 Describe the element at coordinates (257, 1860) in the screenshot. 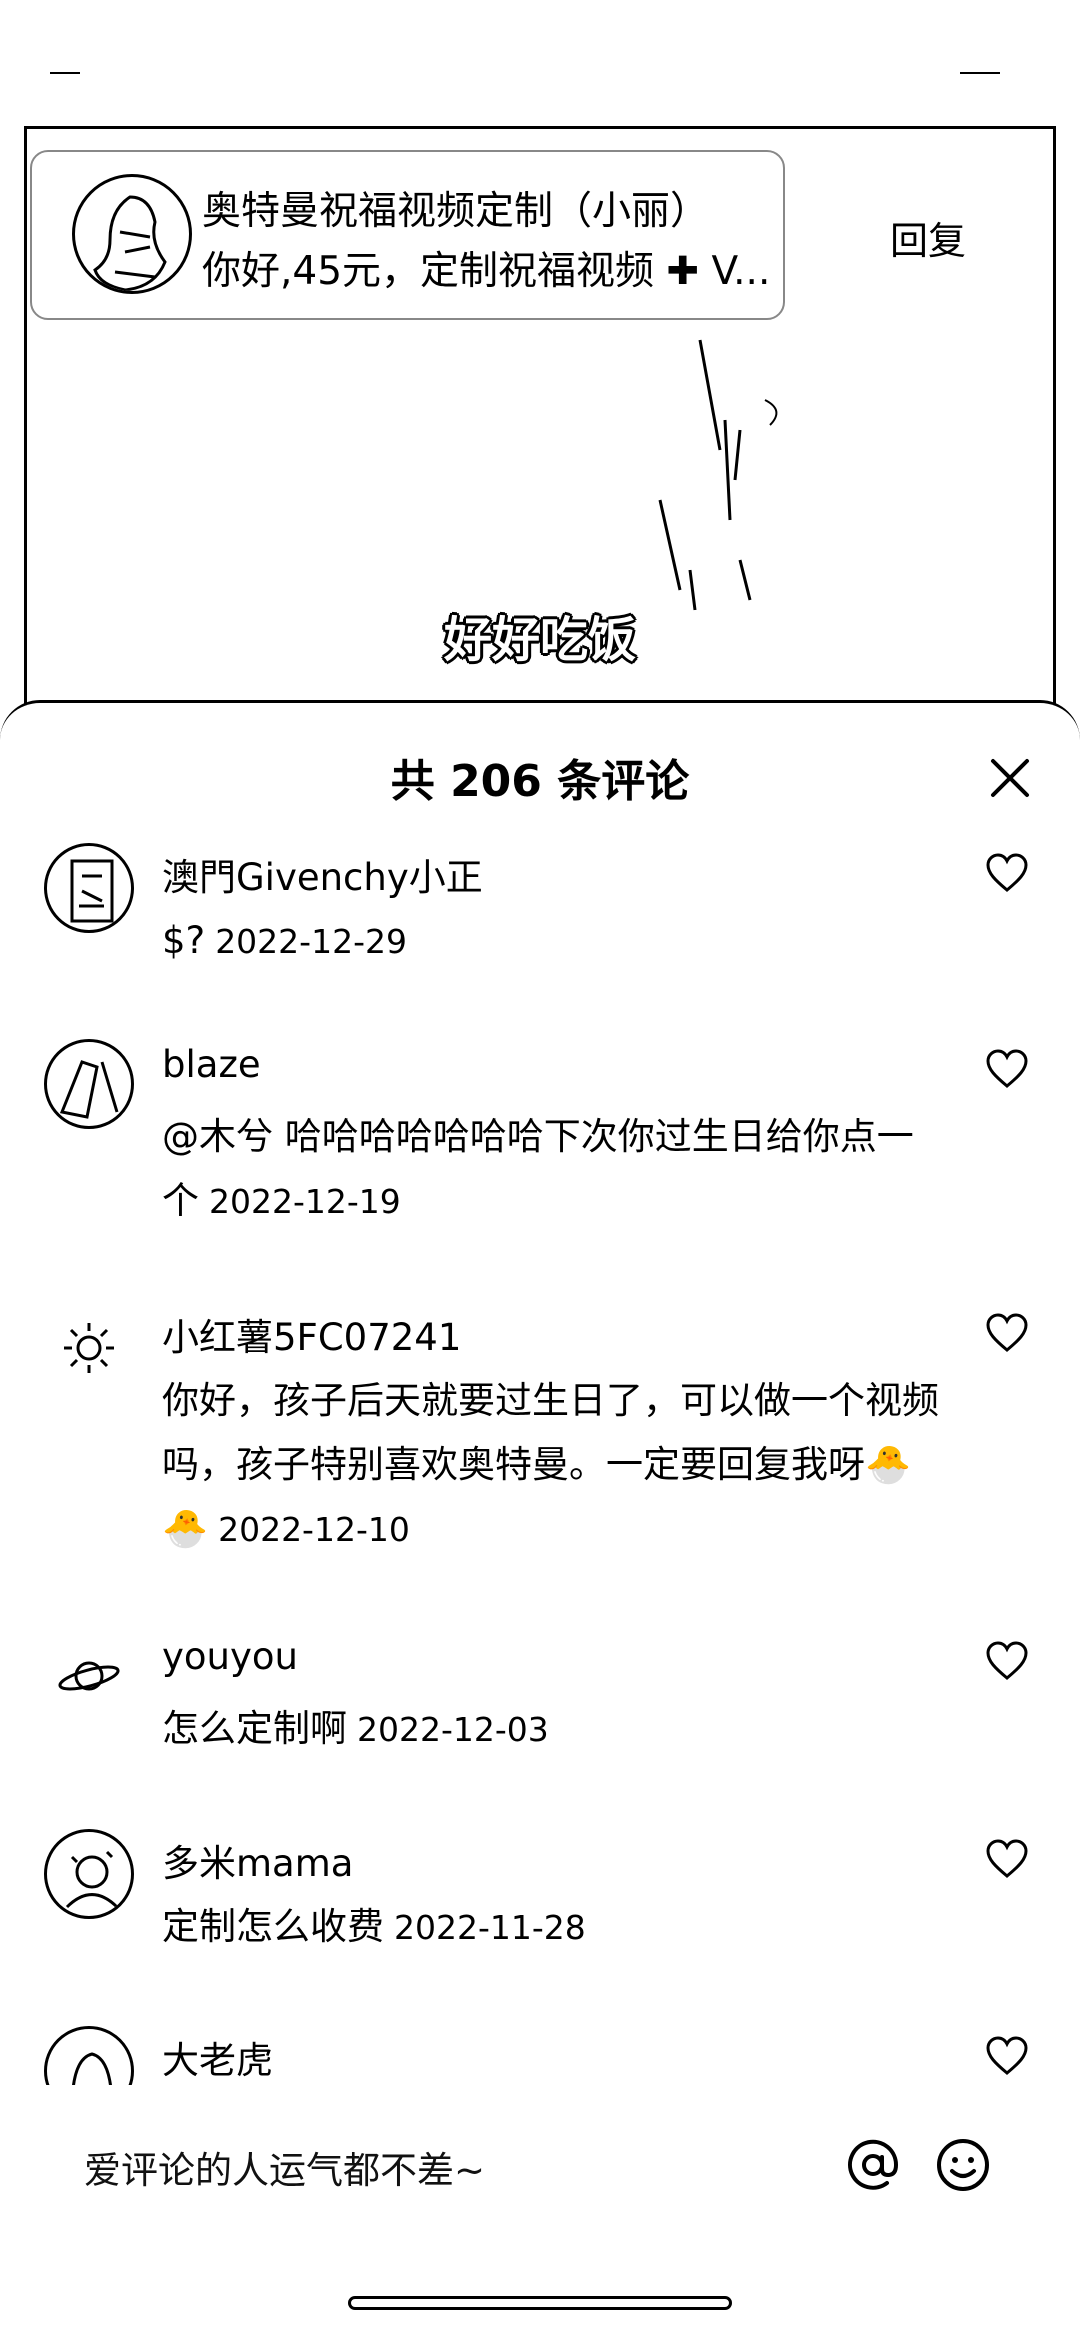

I see `comment-author: 多米mama` at that location.